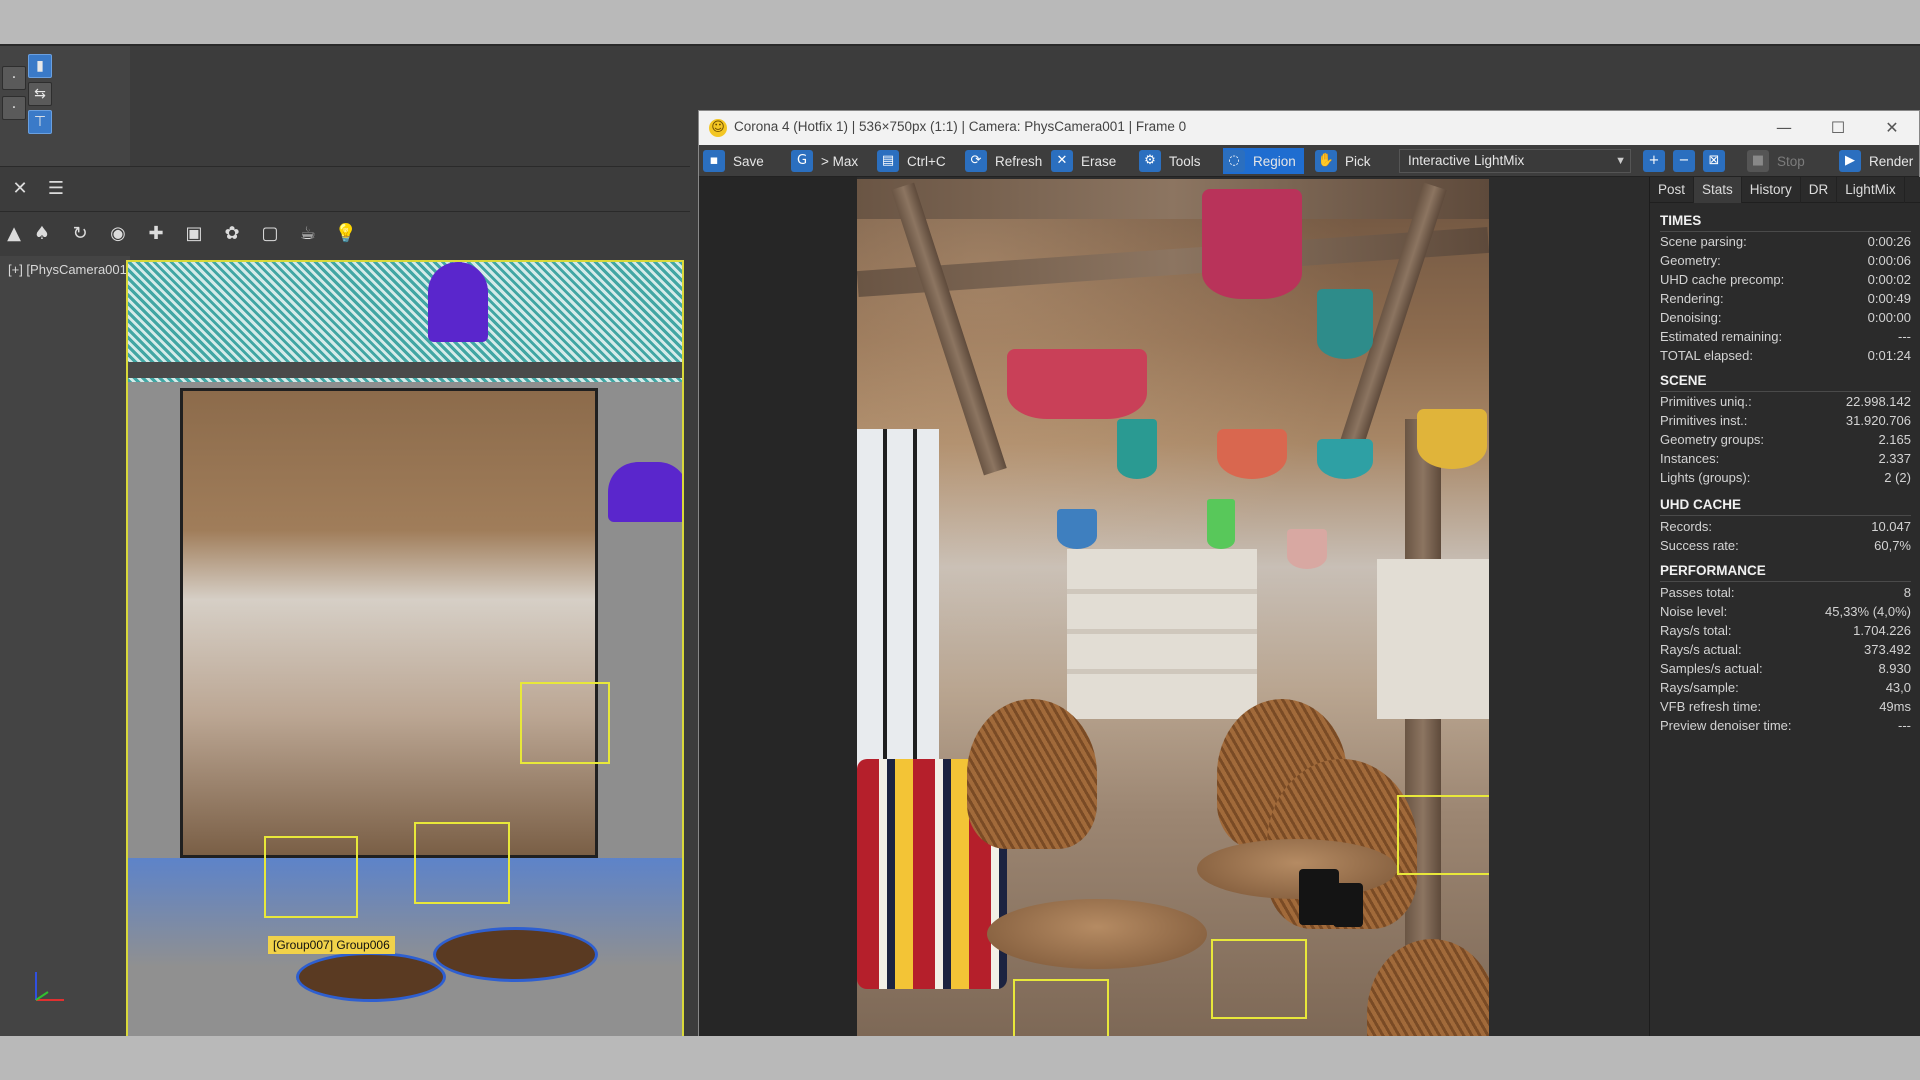 This screenshot has height=1080, width=1920. What do you see at coordinates (40, 94) in the screenshot?
I see `link-icon: ⇆` at bounding box center [40, 94].